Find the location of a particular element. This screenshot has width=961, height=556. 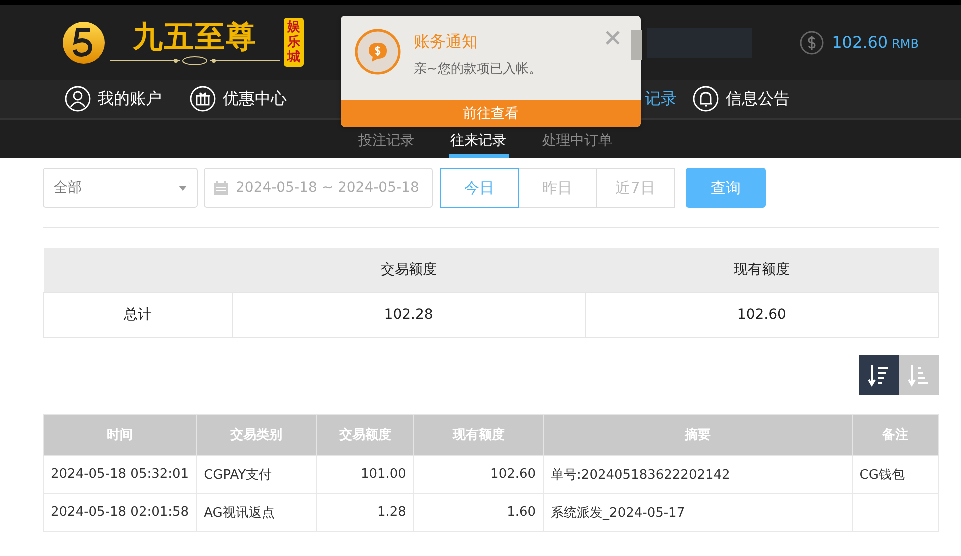

table-cell: 2024-05-18 05:32:01 is located at coordinates (120, 475).